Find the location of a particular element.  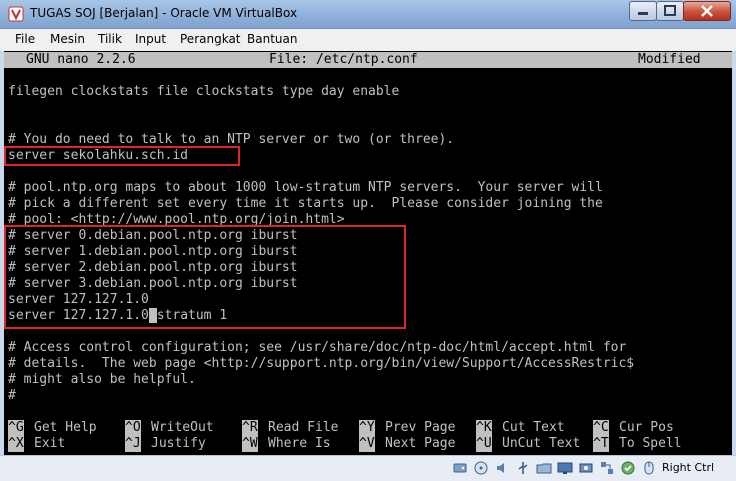

menu-input: Input is located at coordinates (150, 39).